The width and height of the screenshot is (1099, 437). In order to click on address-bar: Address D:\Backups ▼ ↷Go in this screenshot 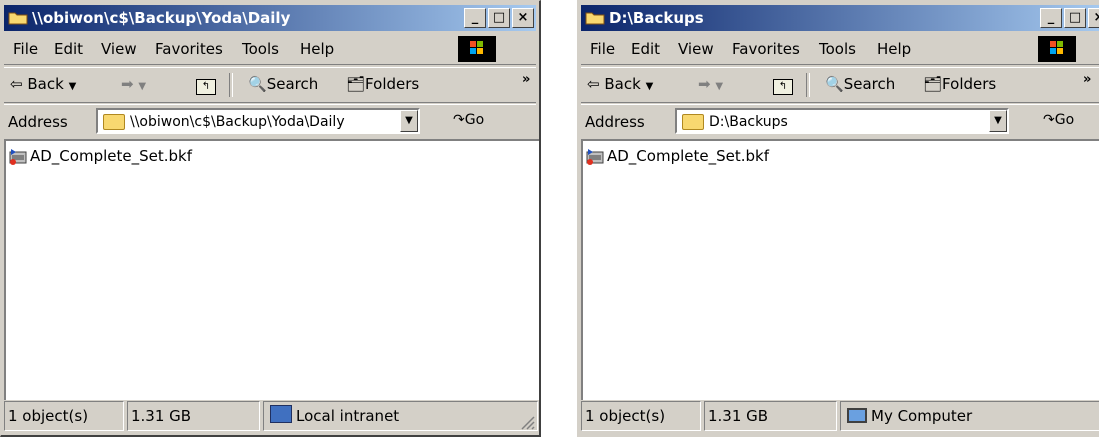, I will do `click(840, 122)`.